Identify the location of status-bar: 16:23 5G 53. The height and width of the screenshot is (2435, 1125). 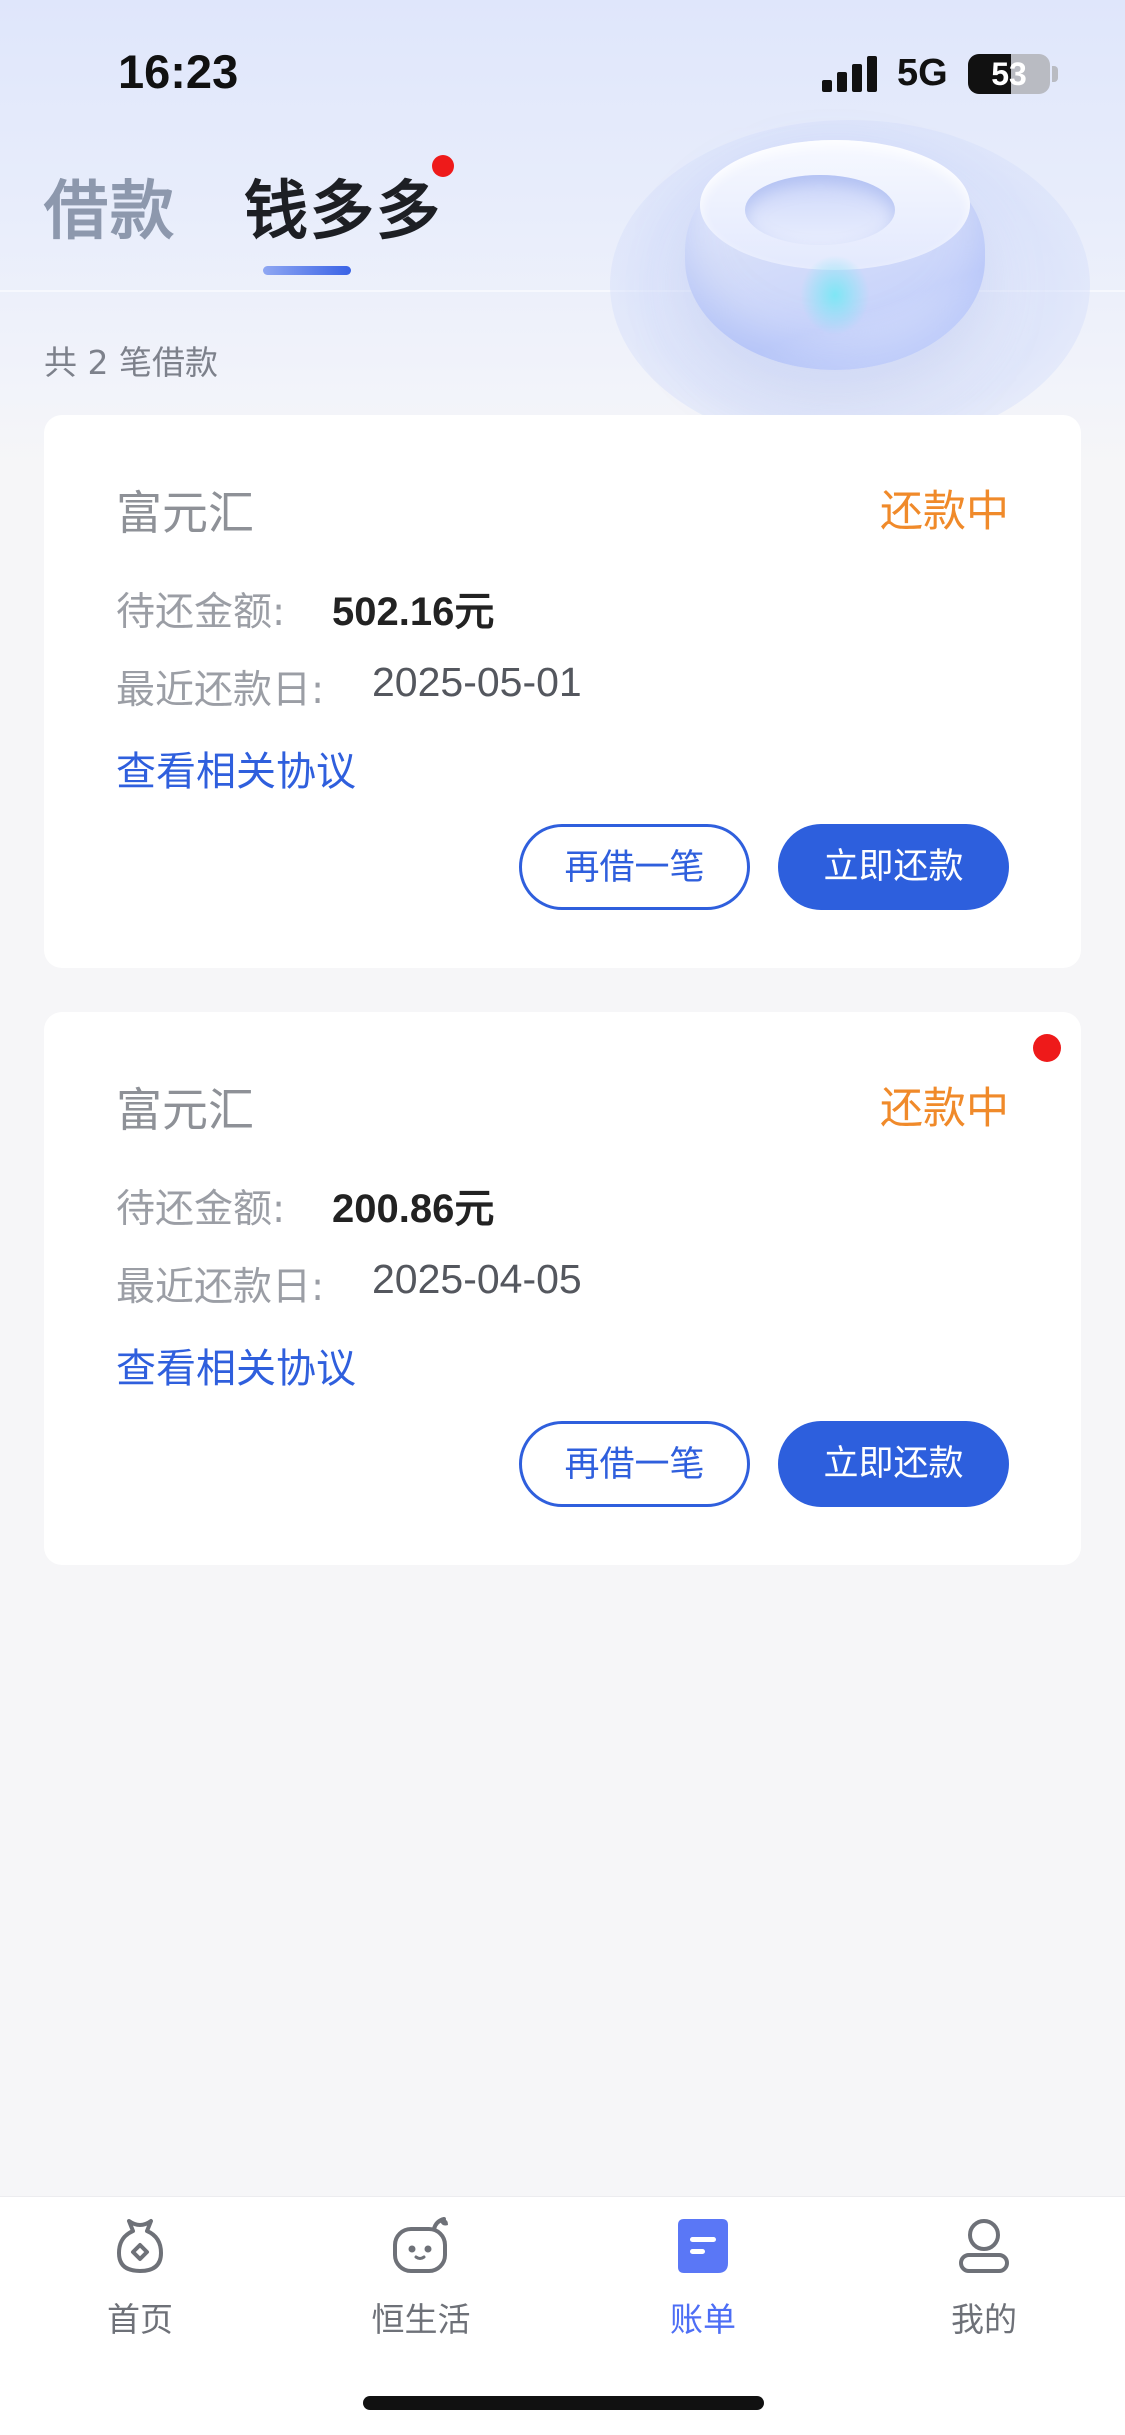
(562, 70).